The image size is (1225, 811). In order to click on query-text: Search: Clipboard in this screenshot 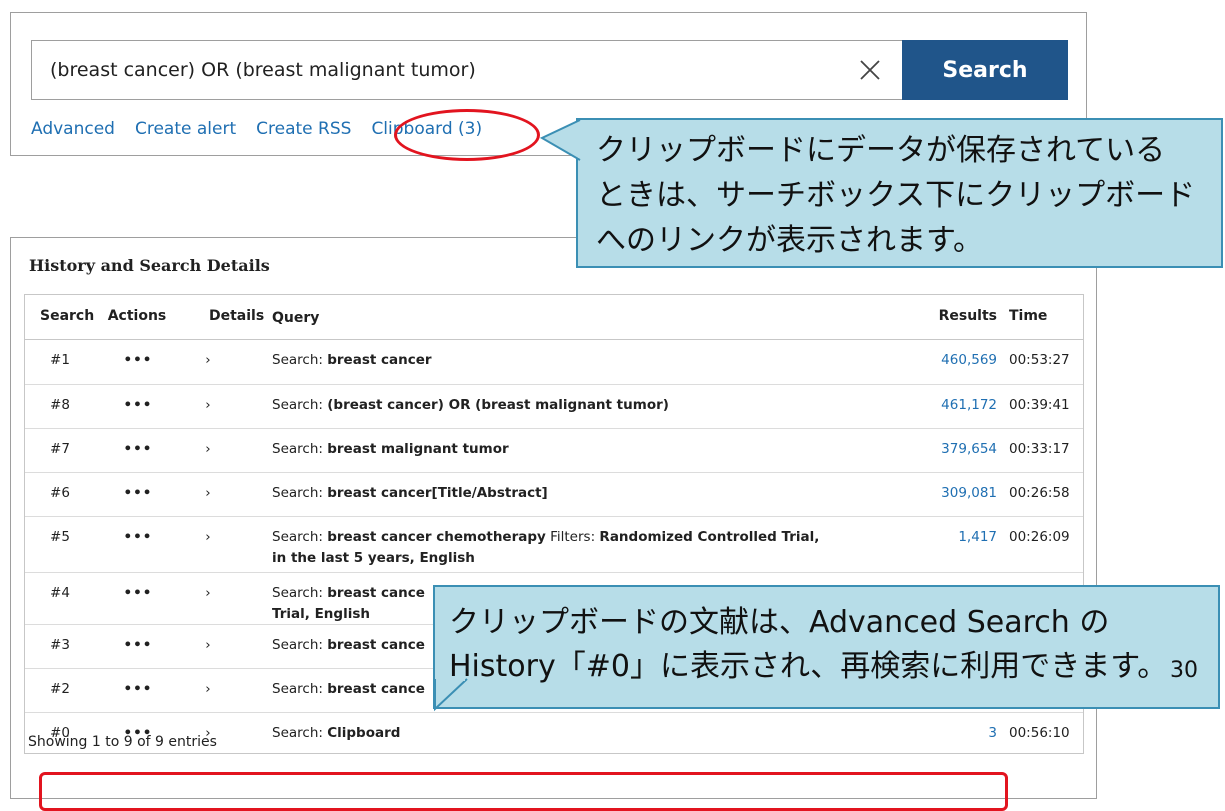, I will do `click(552, 733)`.